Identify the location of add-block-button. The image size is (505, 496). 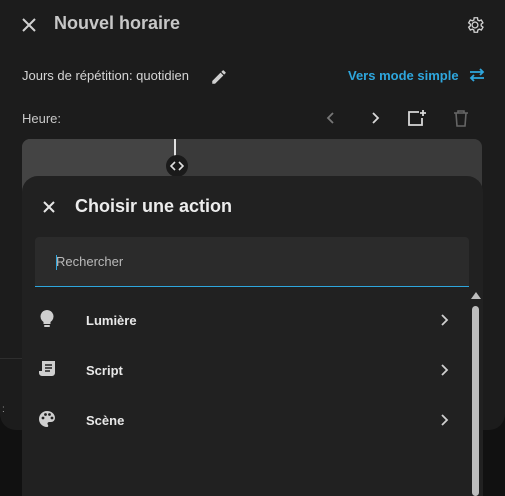
(417, 118).